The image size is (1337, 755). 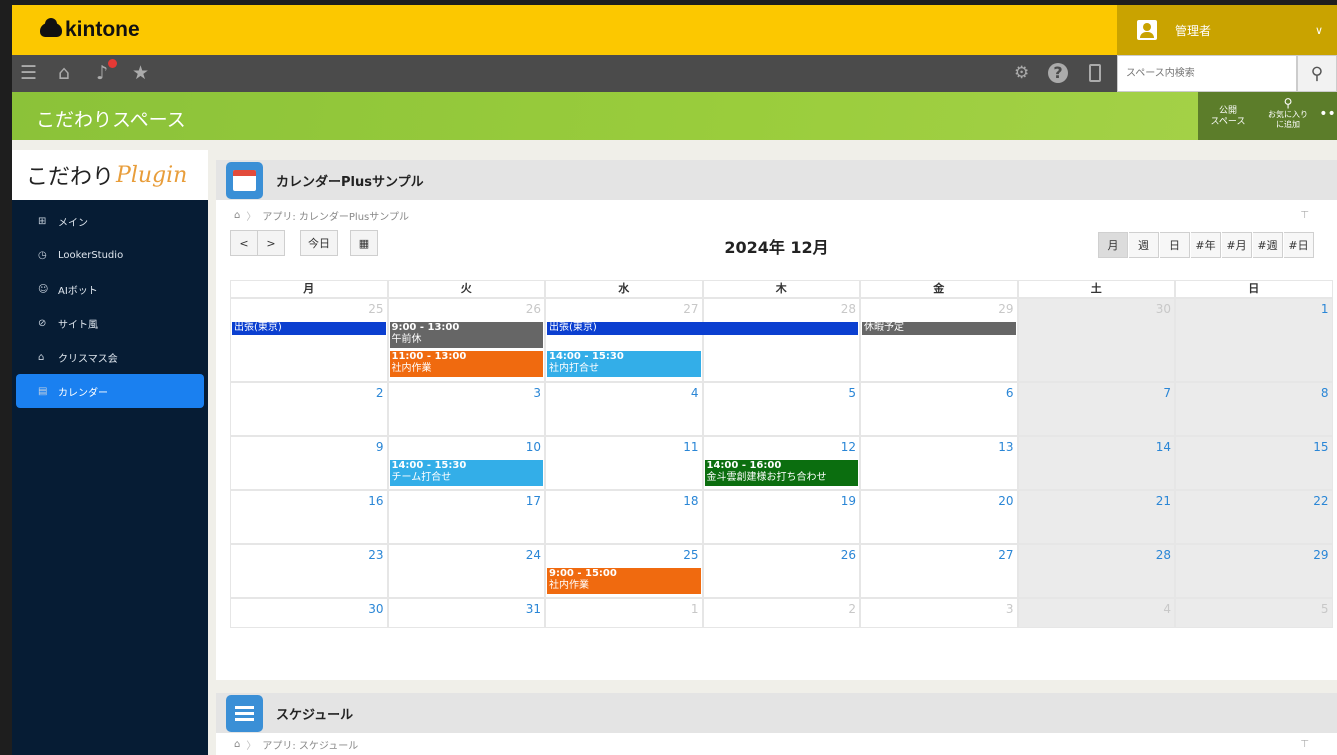 What do you see at coordinates (309, 517) in the screenshot?
I see `day-cell: 16` at bounding box center [309, 517].